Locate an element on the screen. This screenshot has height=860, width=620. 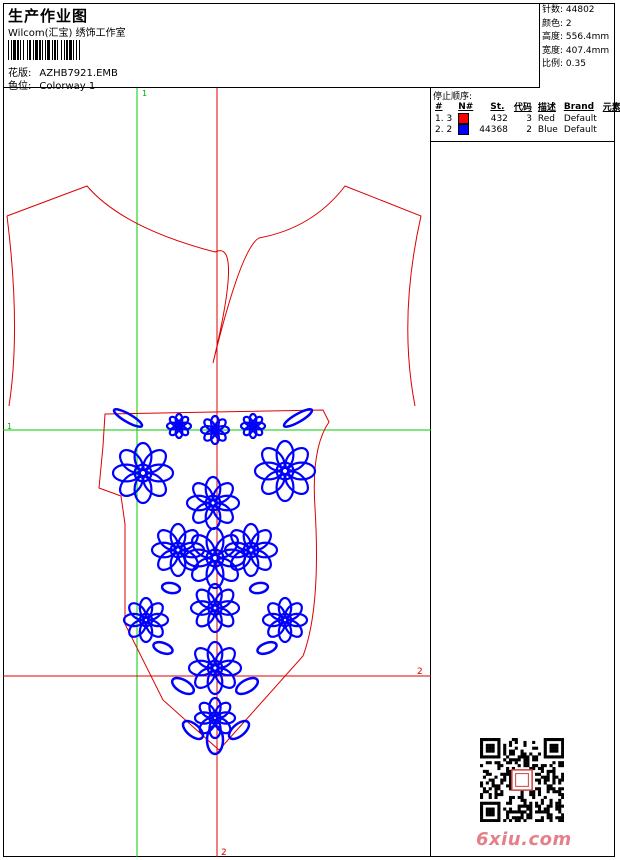
motif-flower-left-upper is located at coordinates (143, 473).